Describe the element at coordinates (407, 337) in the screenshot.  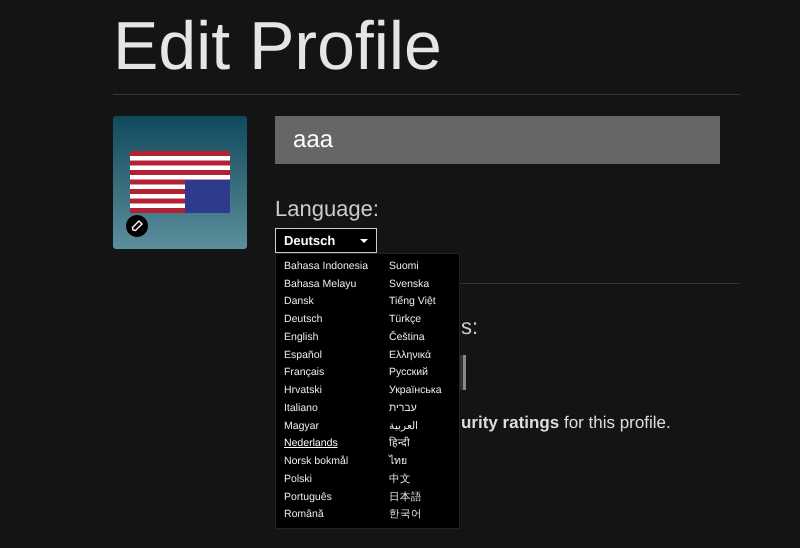
I see `language-option: Čeština` at that location.